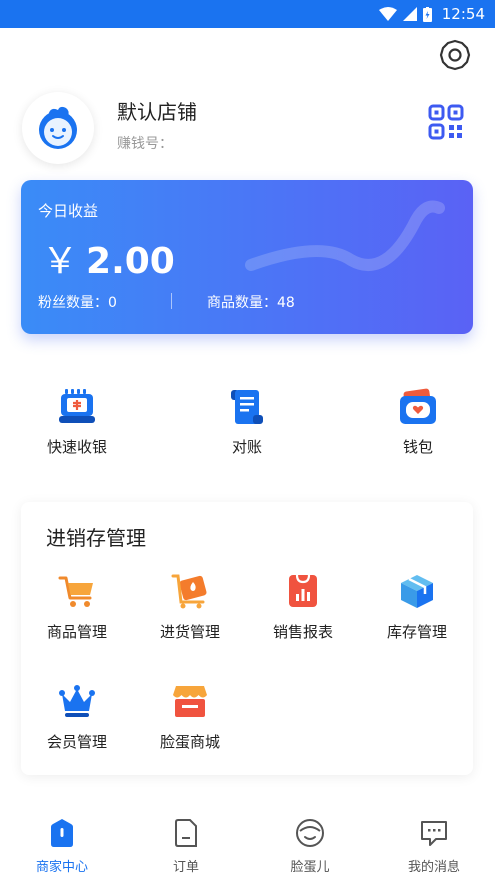 Image resolution: width=495 pixels, height=880 pixels. I want to click on status-icons: 12:54, so click(431, 14).